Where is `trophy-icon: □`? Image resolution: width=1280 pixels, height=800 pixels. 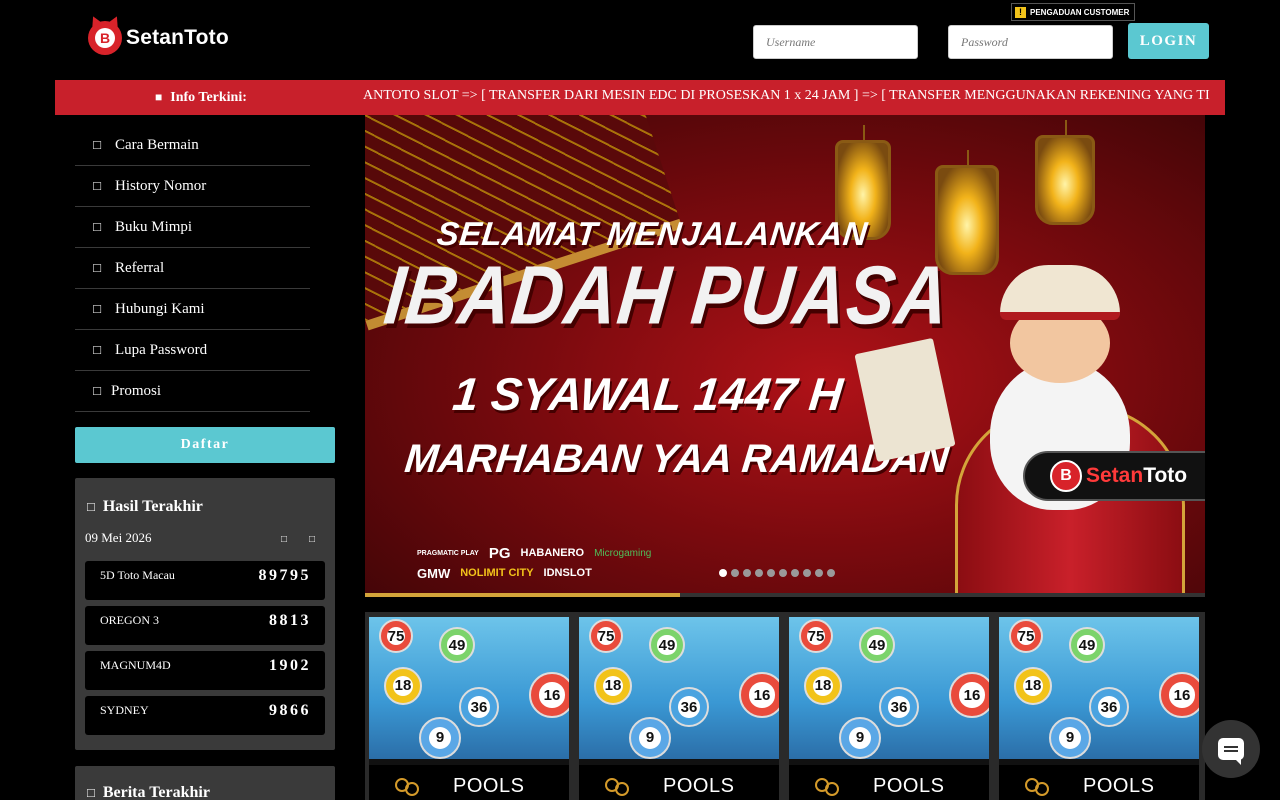 trophy-icon: □ is located at coordinates (91, 506).